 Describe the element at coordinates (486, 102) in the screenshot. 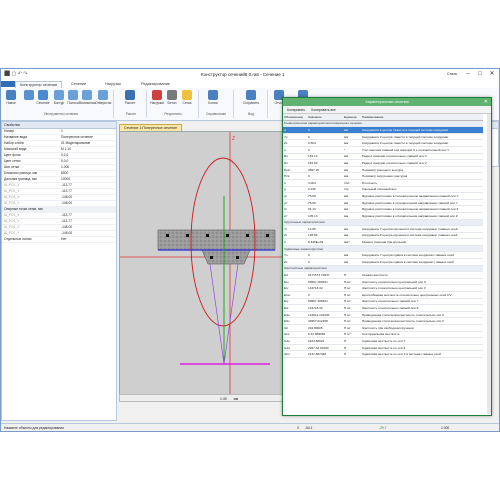

I see `close-icon: ✕` at that location.